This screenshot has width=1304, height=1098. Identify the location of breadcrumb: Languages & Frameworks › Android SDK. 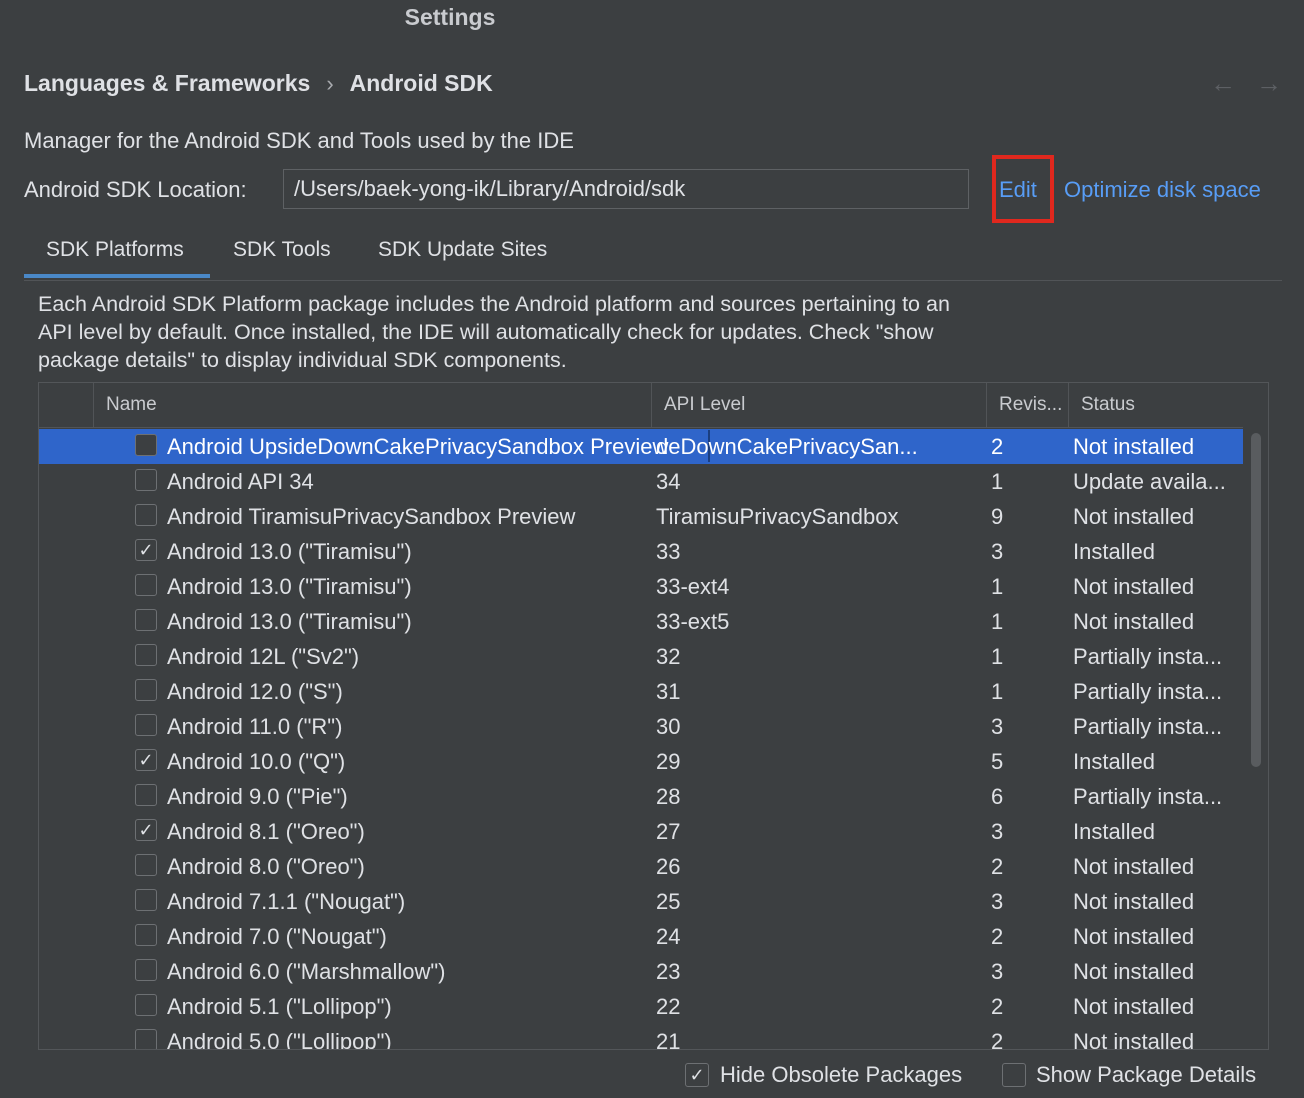
(258, 83).